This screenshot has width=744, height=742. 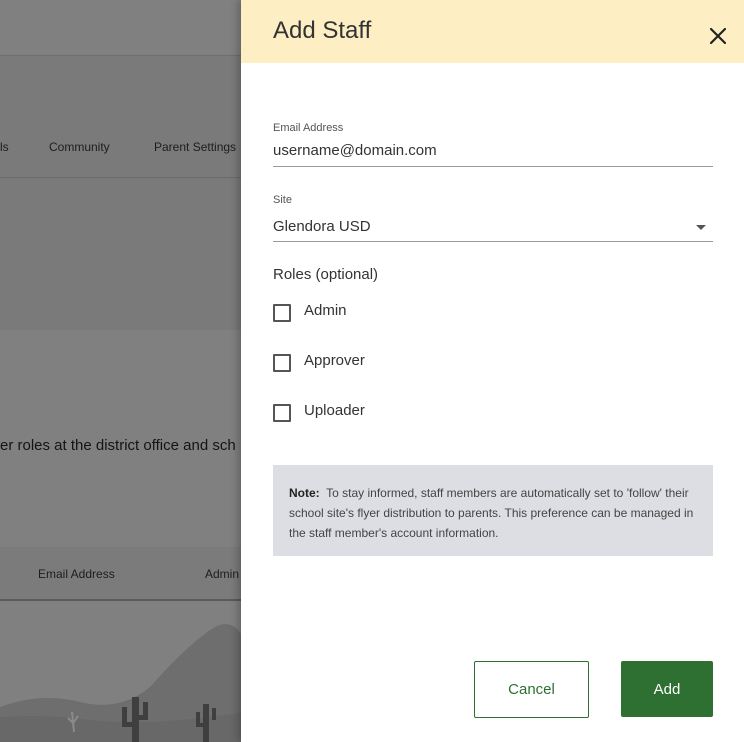 I want to click on role-approver-label: Approver, so click(x=334, y=360).